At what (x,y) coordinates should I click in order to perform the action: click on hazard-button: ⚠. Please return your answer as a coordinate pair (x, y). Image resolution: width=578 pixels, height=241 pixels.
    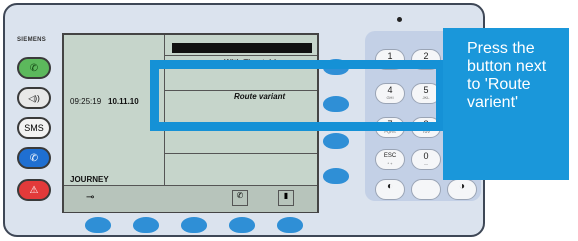
    Looking at the image, I should click on (34, 190).